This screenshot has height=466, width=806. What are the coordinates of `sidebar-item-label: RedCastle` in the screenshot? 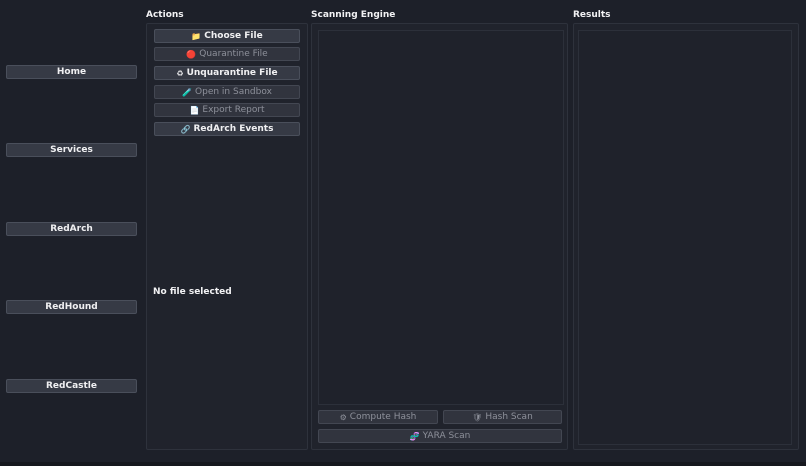 It's located at (71, 386).